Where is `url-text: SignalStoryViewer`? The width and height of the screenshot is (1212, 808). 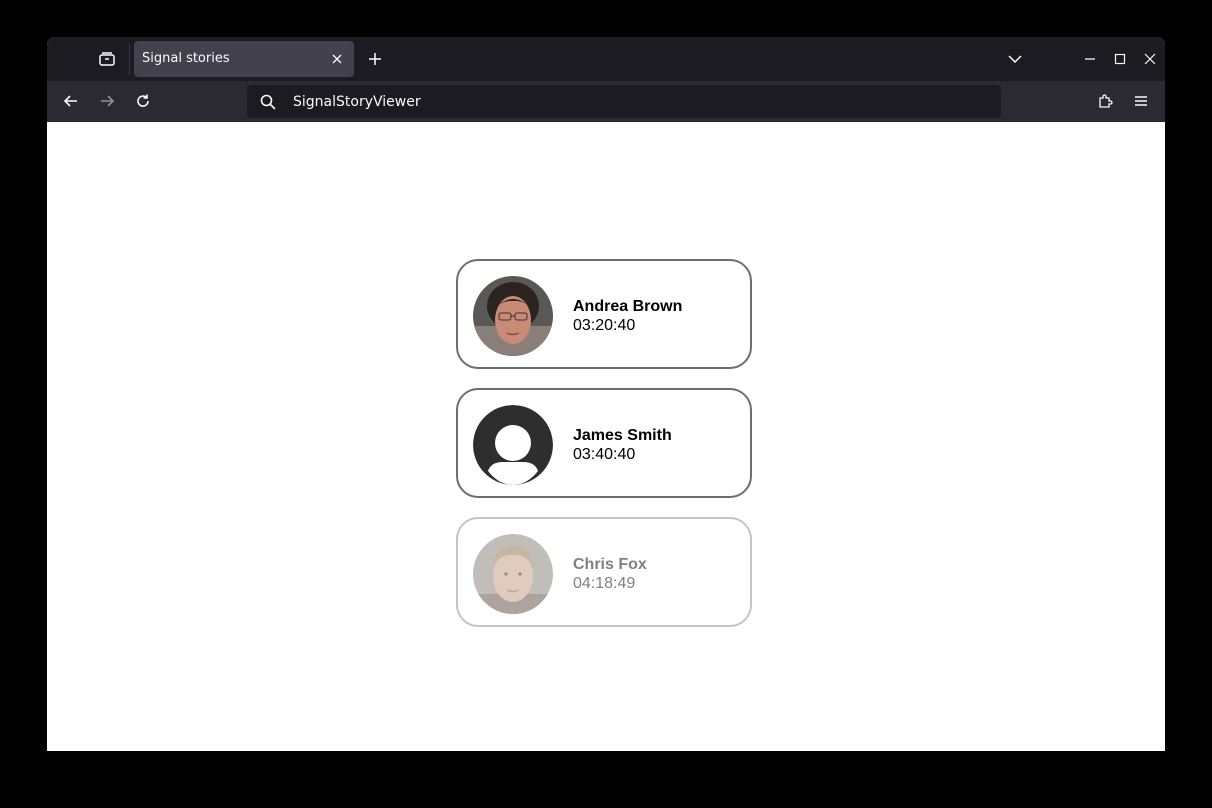
url-text: SignalStoryViewer is located at coordinates (357, 102).